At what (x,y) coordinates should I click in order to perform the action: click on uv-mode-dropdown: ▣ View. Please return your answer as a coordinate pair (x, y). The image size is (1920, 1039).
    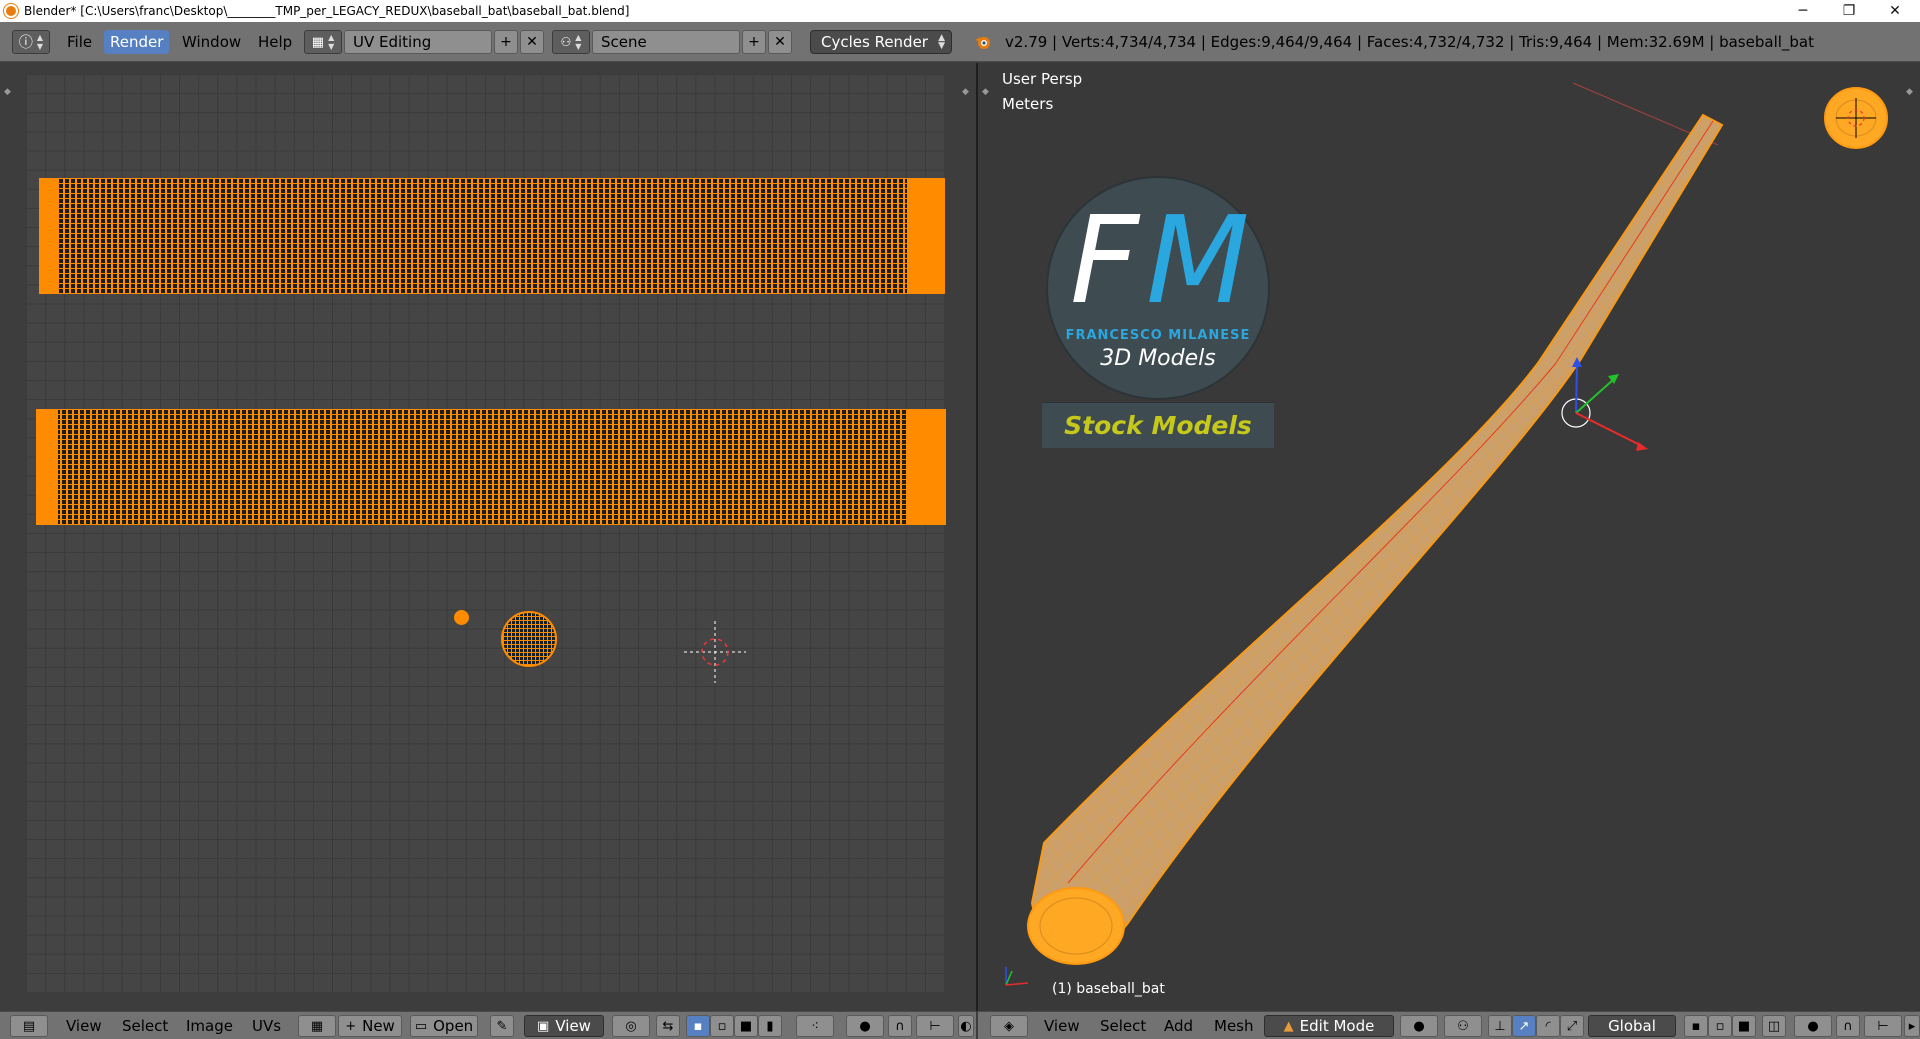
    Looking at the image, I should click on (564, 1026).